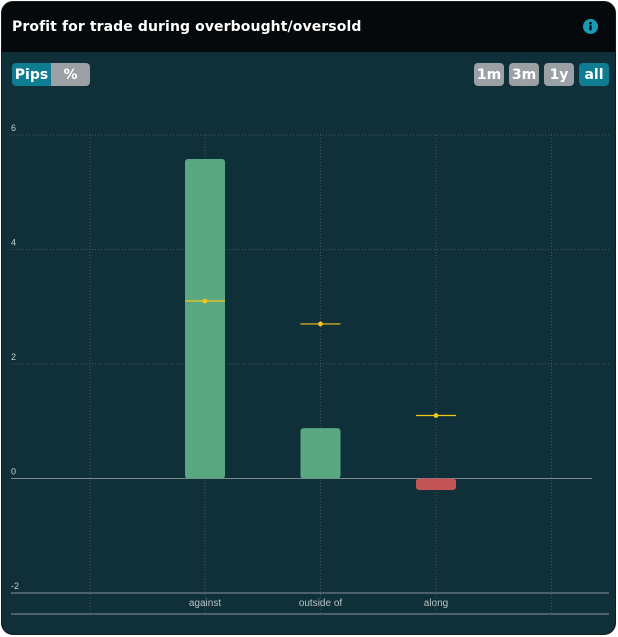 This screenshot has height=637, width=618. What do you see at coordinates (13, 357) in the screenshot?
I see `y-tick-label: 2` at bounding box center [13, 357].